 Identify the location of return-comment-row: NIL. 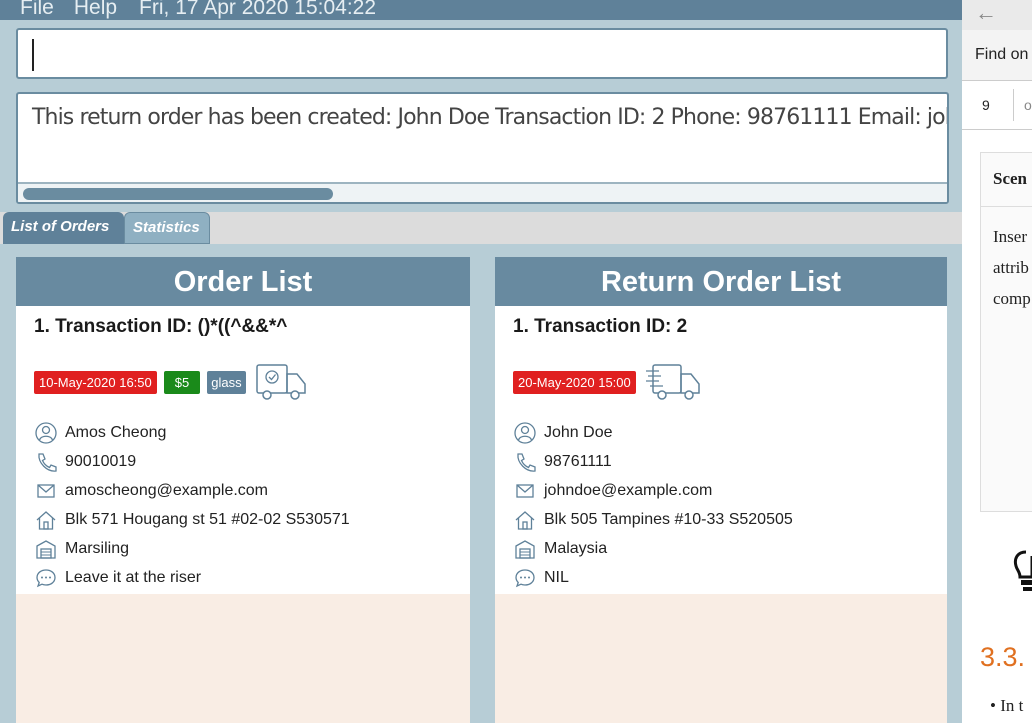
(653, 577).